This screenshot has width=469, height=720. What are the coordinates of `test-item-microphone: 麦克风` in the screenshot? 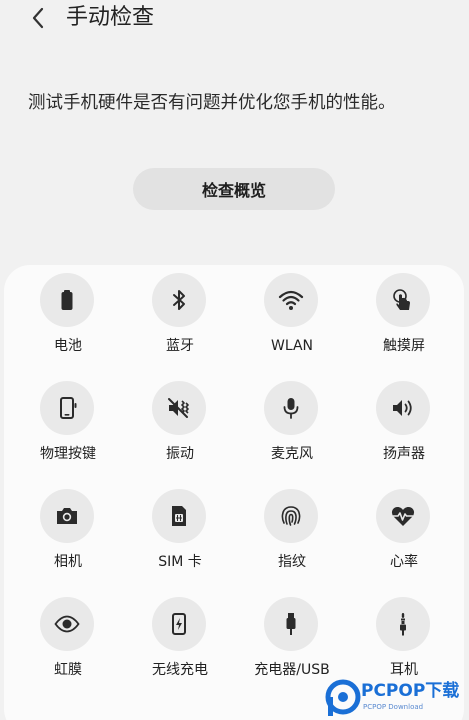 It's located at (292, 426).